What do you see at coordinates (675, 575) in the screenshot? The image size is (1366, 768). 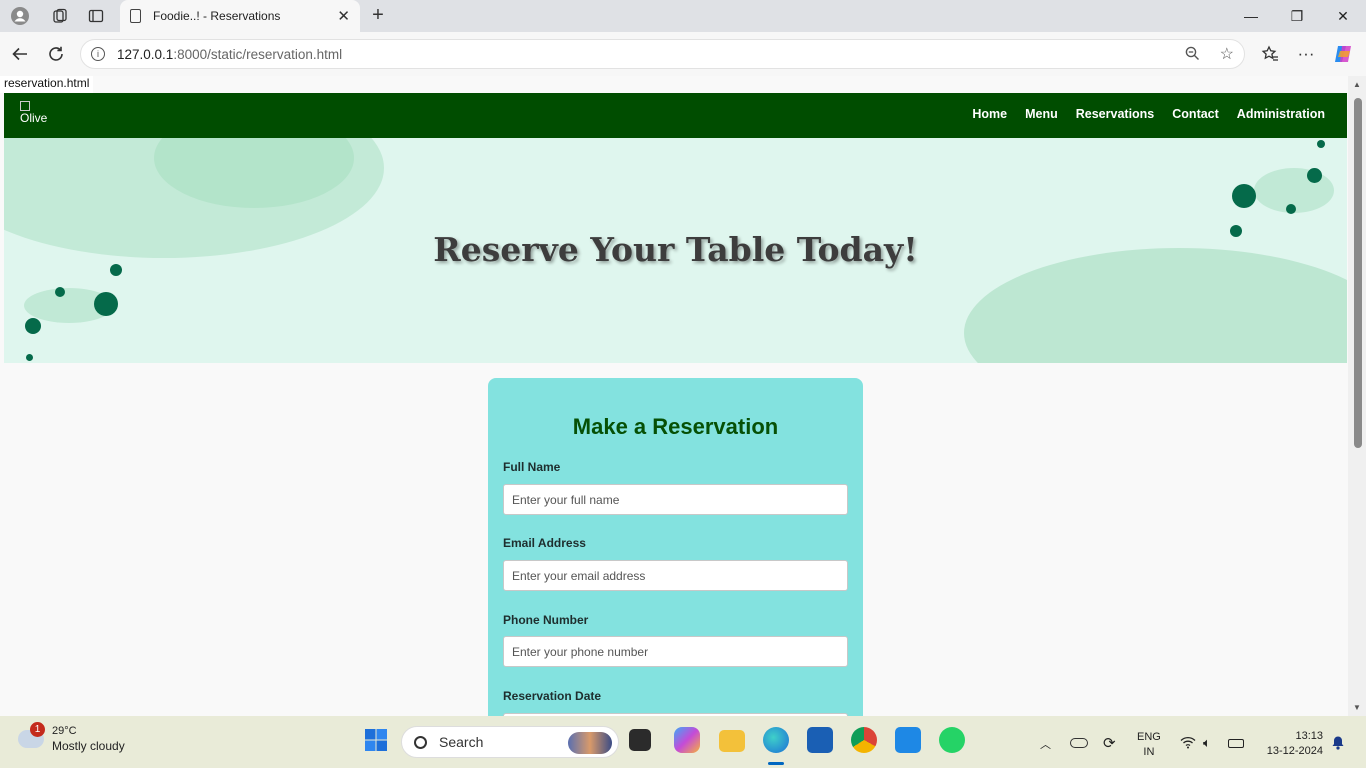 I see `email-input` at bounding box center [675, 575].